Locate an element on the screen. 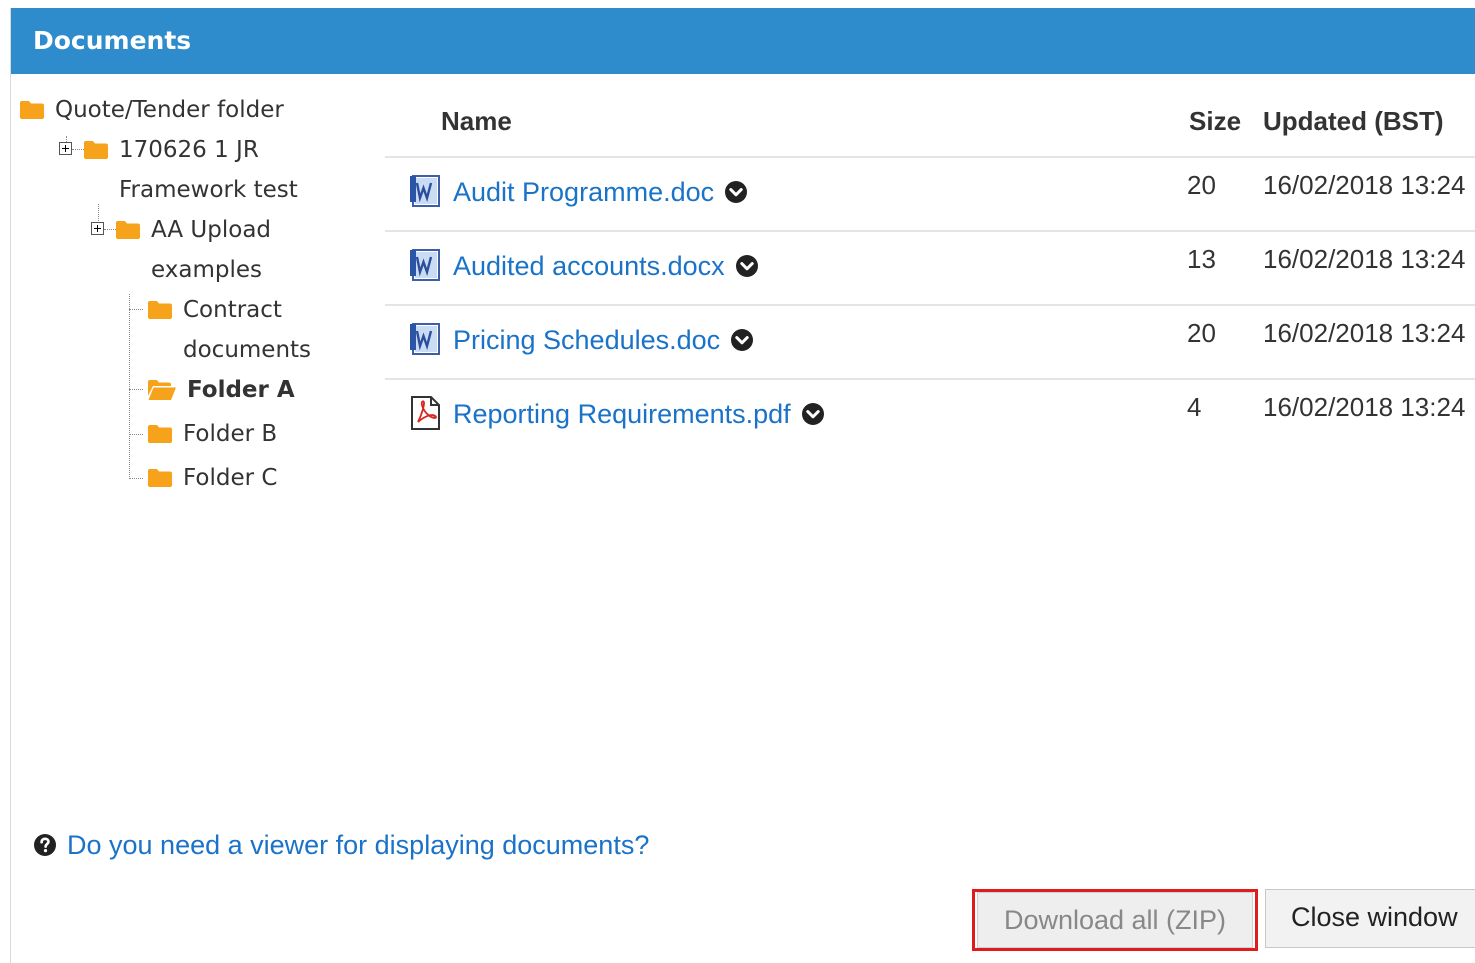 This screenshot has width=1475, height=963. tree-item-label: Folder C is located at coordinates (230, 478).